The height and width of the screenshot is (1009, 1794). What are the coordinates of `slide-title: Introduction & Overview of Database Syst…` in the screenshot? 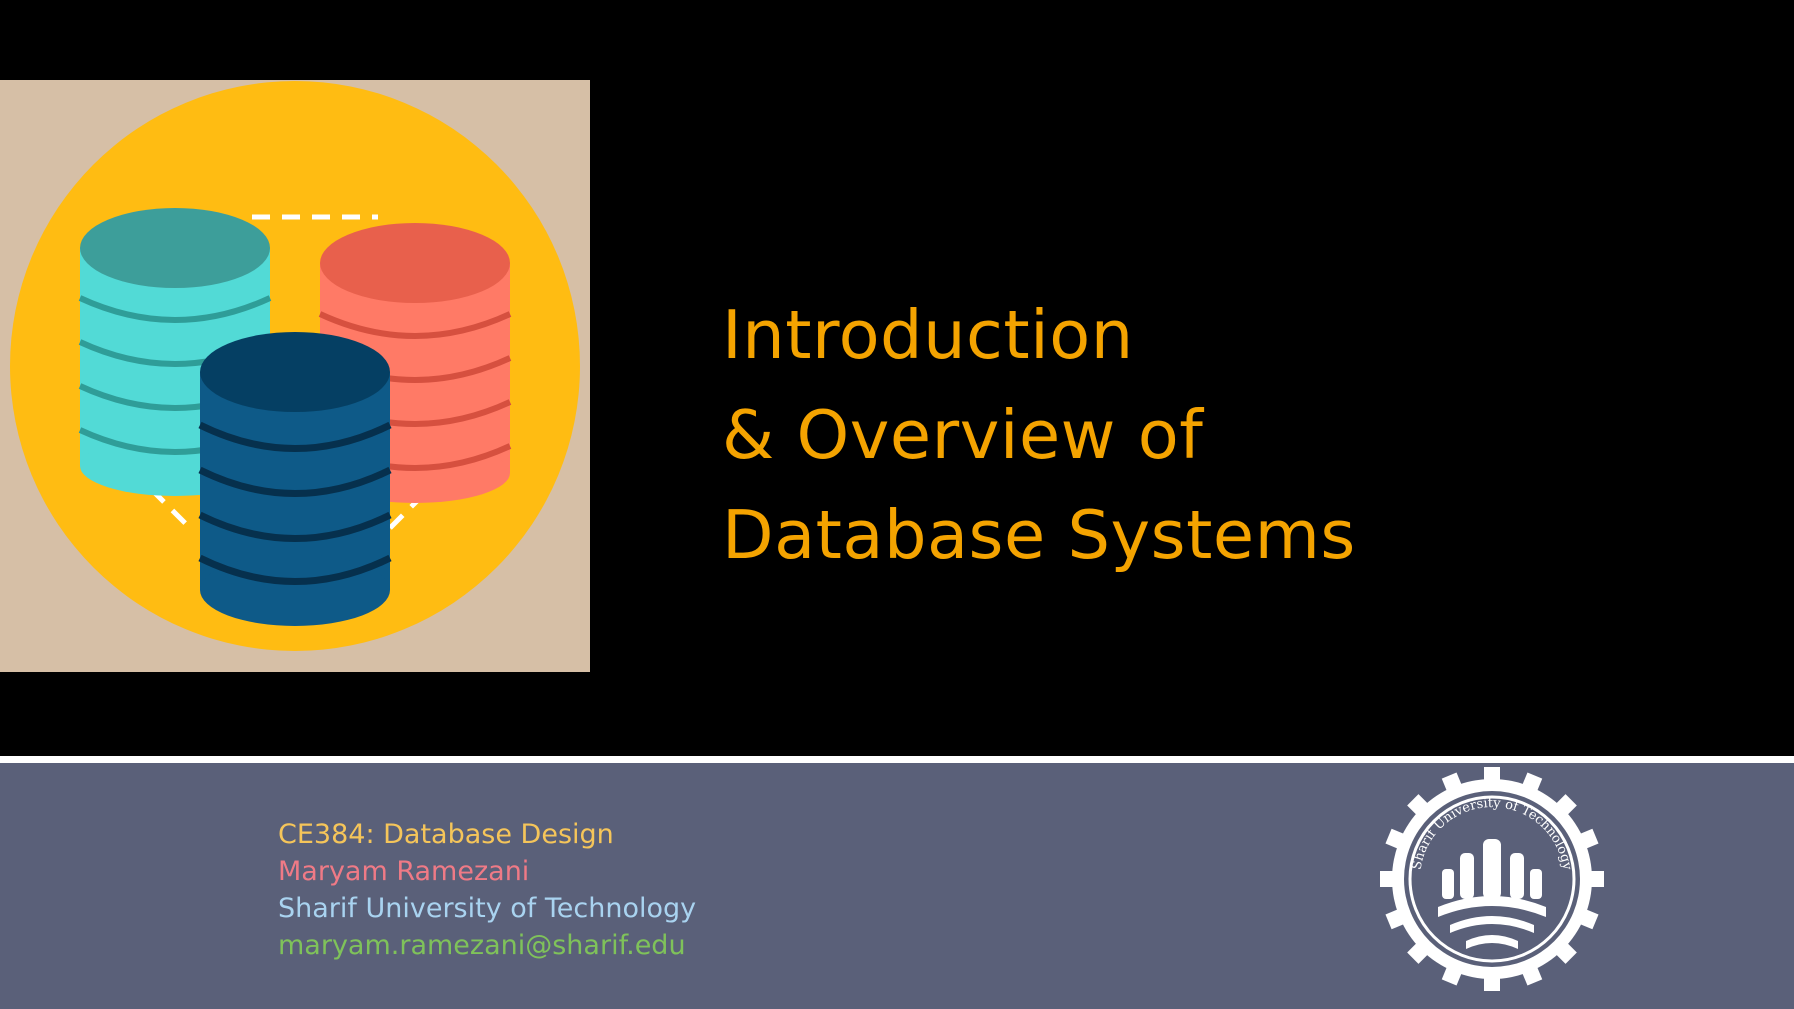 It's located at (1039, 435).